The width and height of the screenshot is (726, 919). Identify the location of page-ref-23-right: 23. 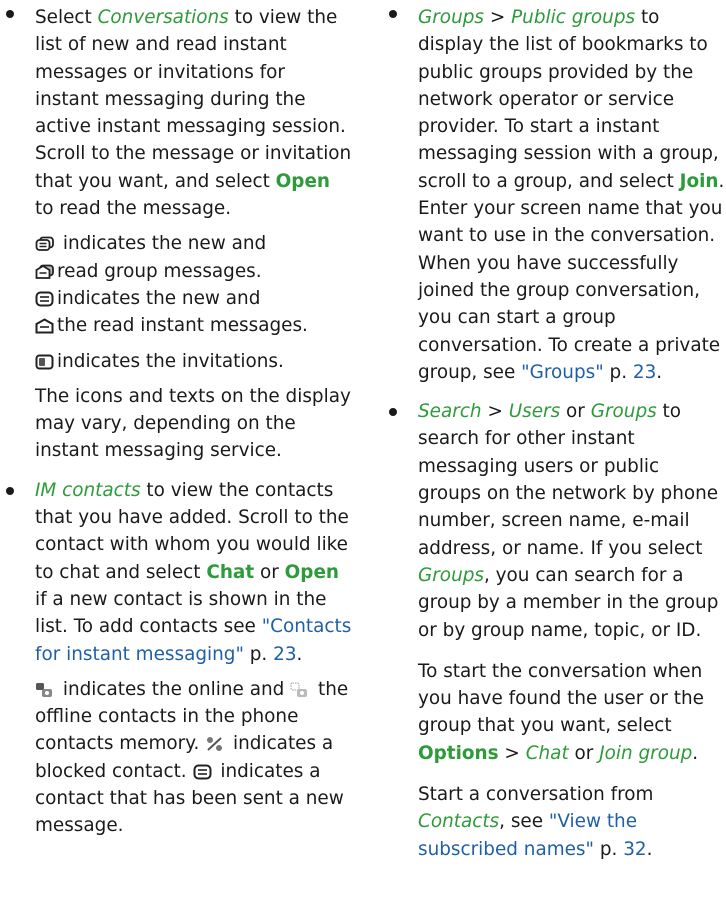
(644, 372).